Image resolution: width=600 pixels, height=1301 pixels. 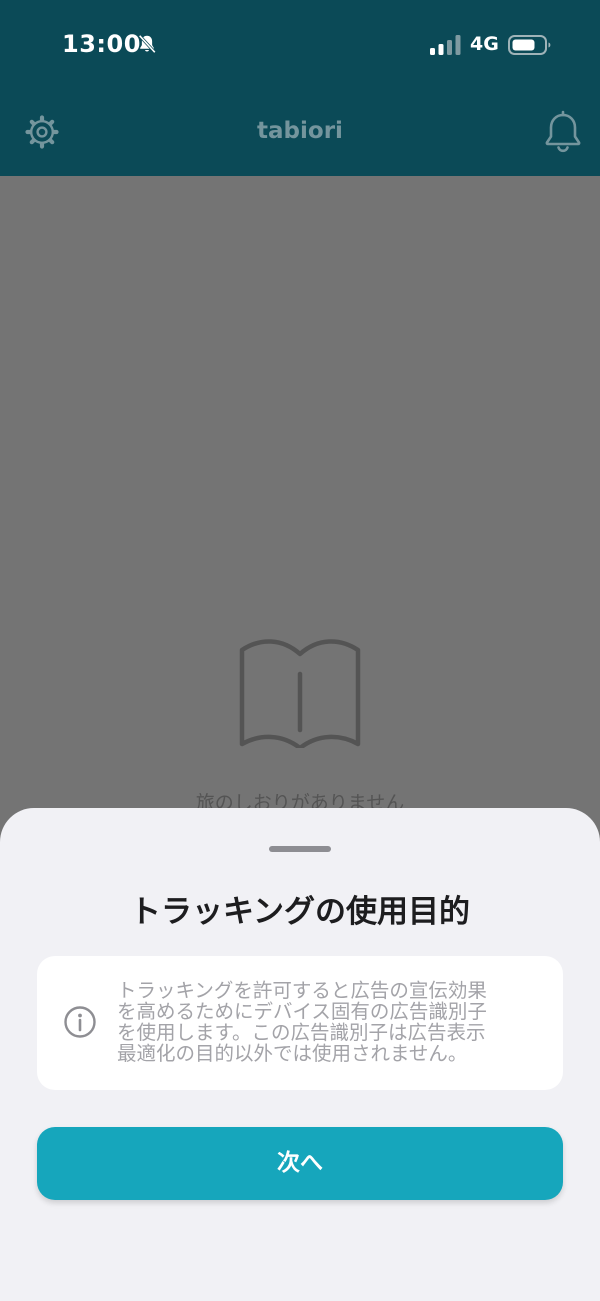 I want to click on network-type-label: 4G, so click(x=484, y=44).